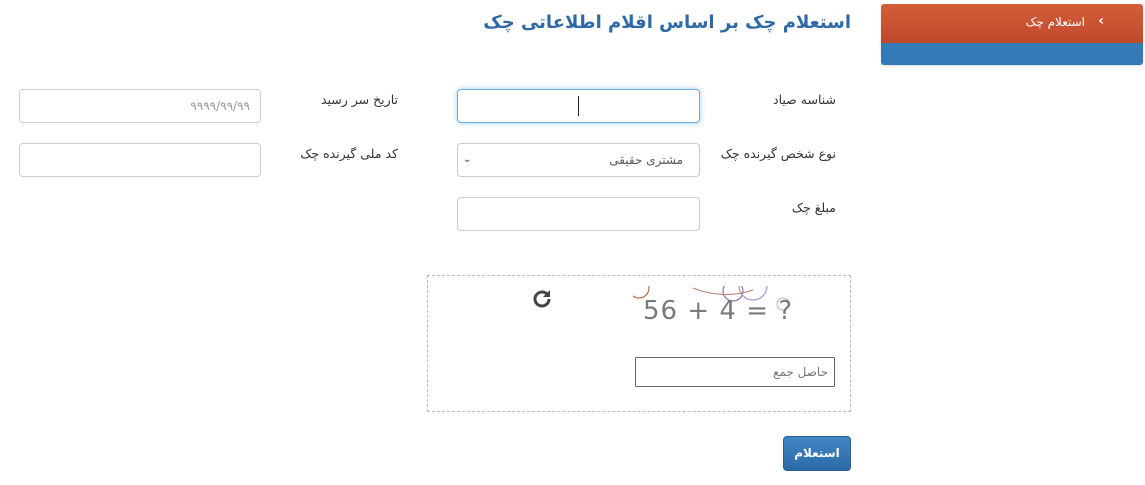 The width and height of the screenshot is (1145, 485). Describe the element at coordinates (639, 343) in the screenshot. I see `captcha-container: 56 + 4 = ? حاصل جمع` at that location.